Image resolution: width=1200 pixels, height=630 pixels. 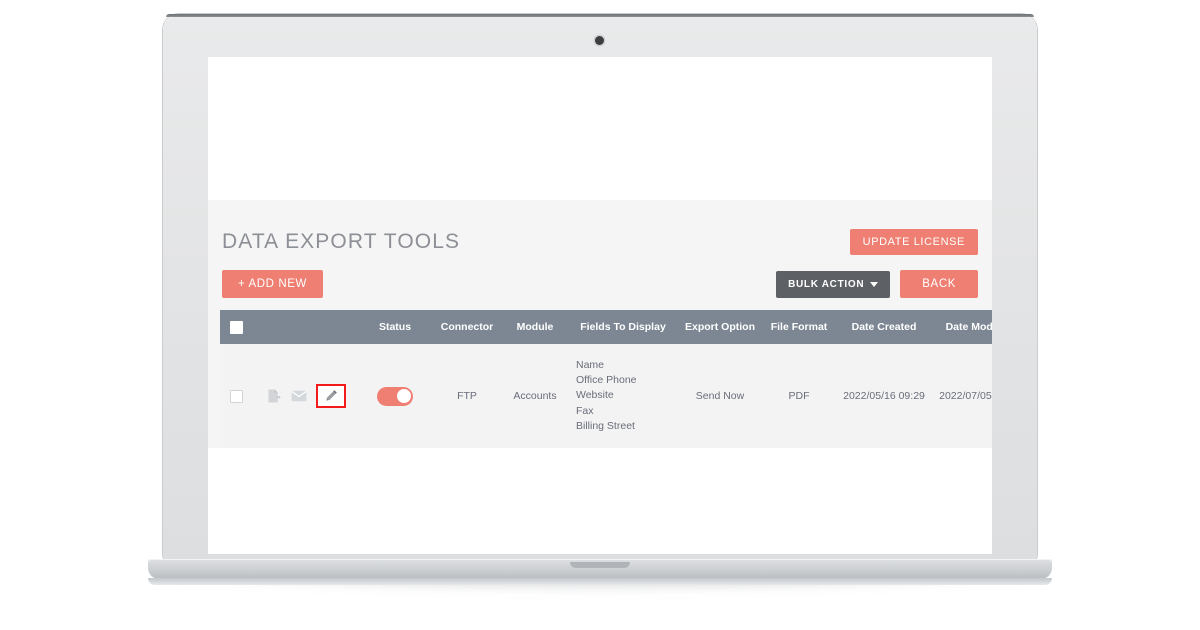 I want to click on row-date-created-cell: 2022/05/16 09:29, so click(x=884, y=396).